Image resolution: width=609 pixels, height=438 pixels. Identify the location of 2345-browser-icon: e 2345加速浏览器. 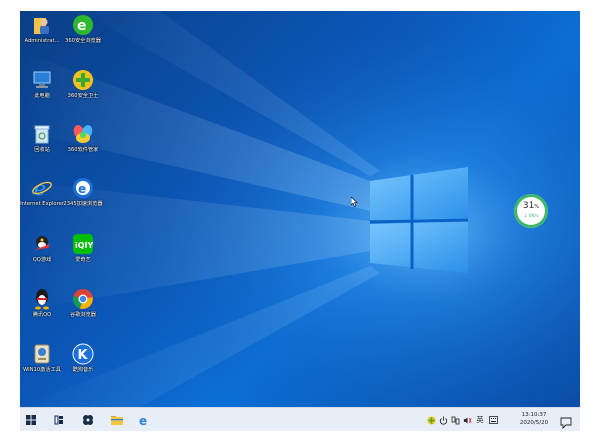
(83, 192).